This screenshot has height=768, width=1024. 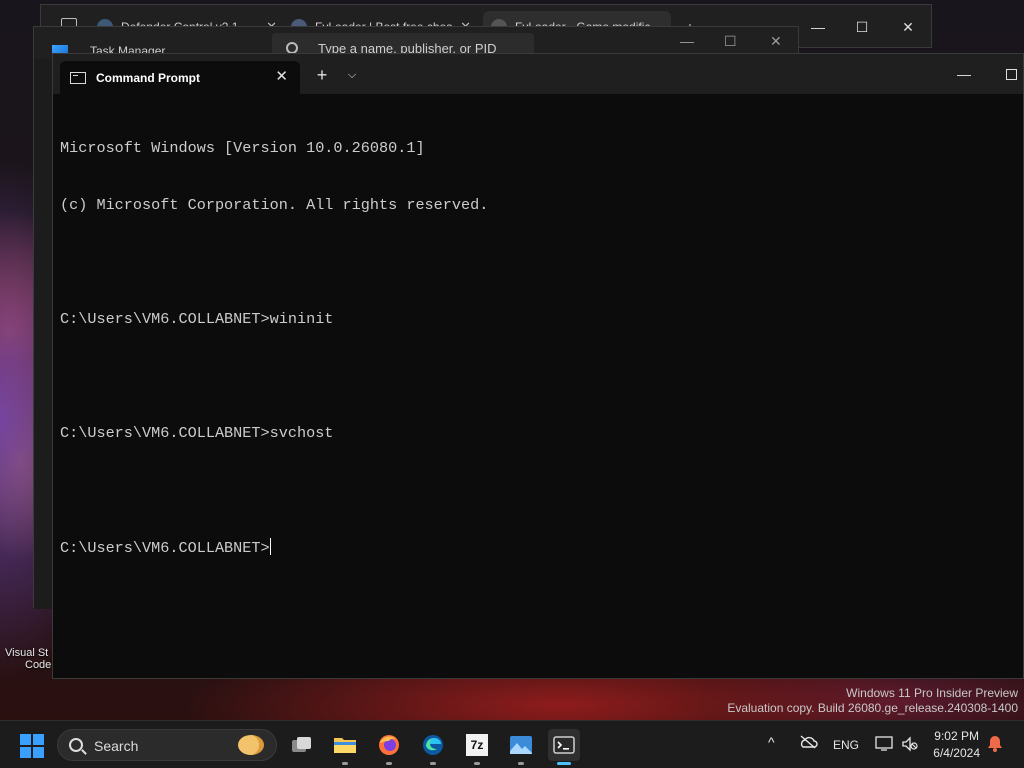 What do you see at coordinates (148, 77) in the screenshot?
I see `tab-title: Command Prompt` at bounding box center [148, 77].